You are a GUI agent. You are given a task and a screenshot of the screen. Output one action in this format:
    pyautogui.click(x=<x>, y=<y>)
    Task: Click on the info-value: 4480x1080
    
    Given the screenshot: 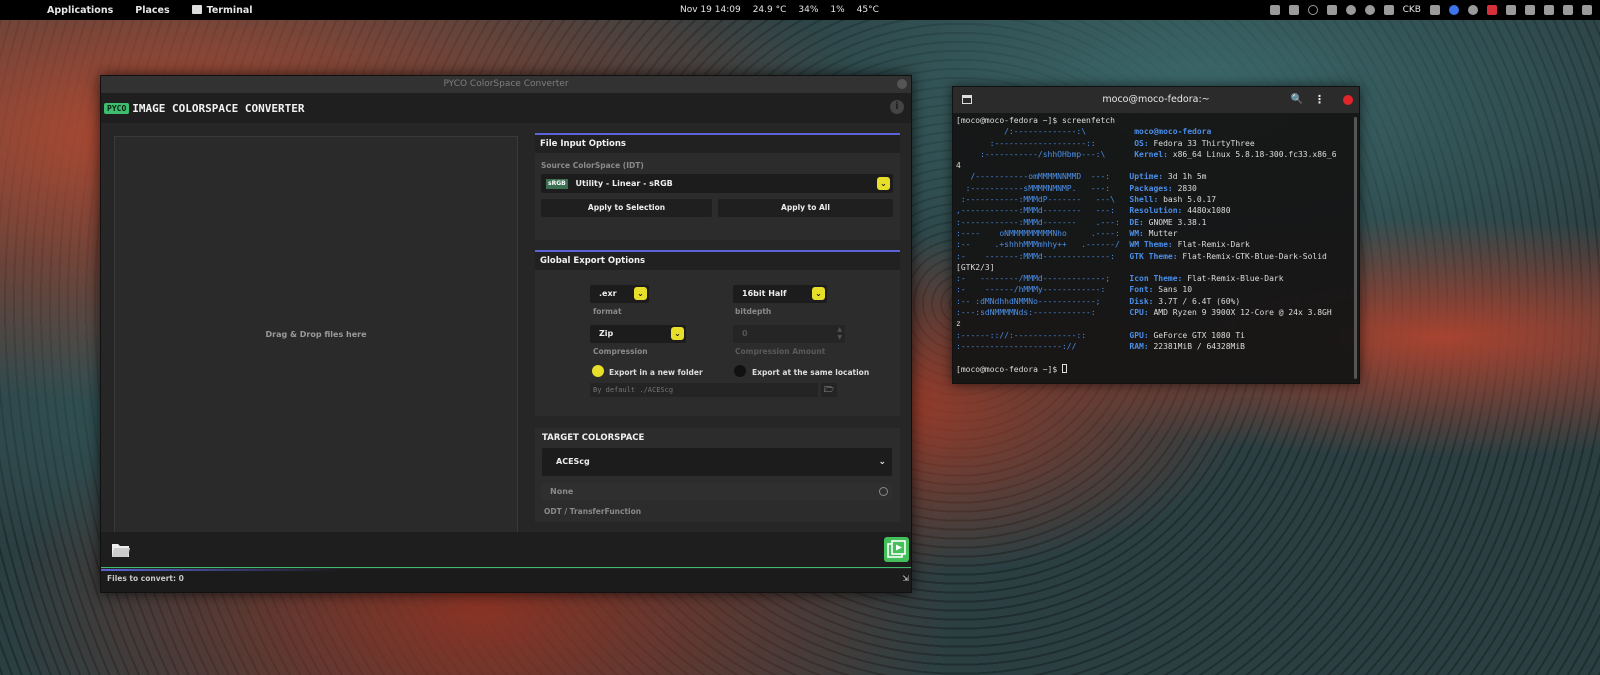 What is the action you would take?
    pyautogui.click(x=1209, y=211)
    